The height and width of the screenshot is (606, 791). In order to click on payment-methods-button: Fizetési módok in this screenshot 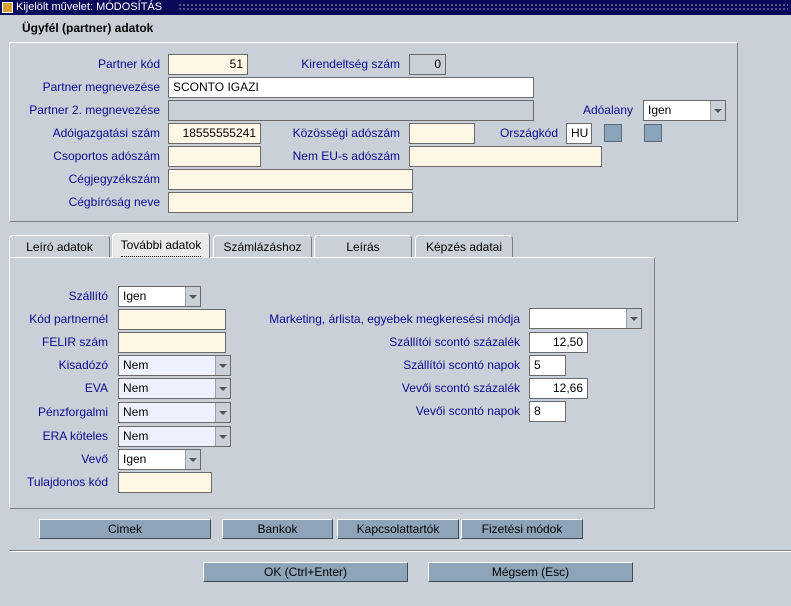, I will do `click(522, 529)`.